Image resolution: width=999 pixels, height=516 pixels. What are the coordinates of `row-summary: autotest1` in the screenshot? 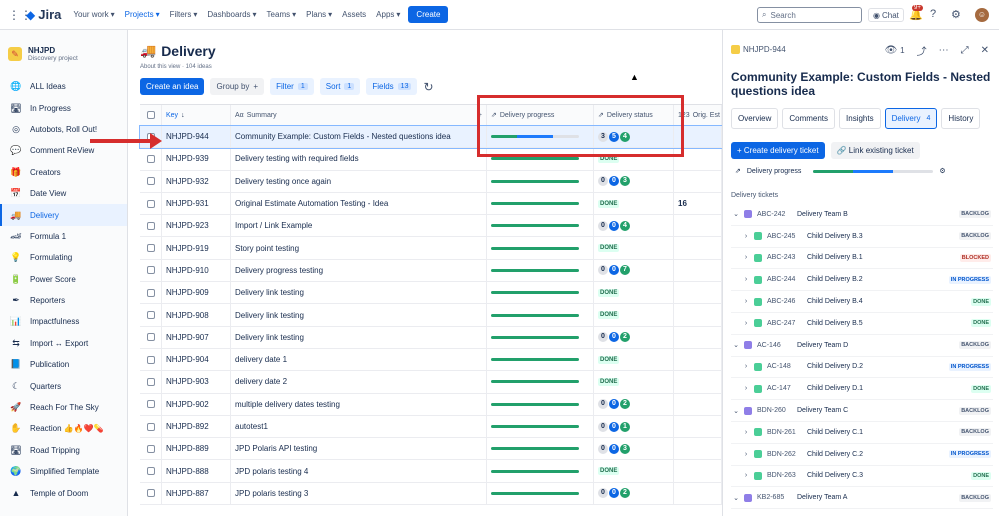 It's located at (359, 426).